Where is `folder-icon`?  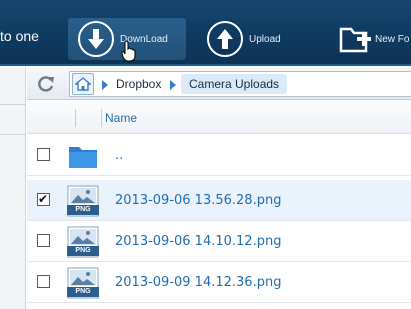 folder-icon is located at coordinates (83, 157).